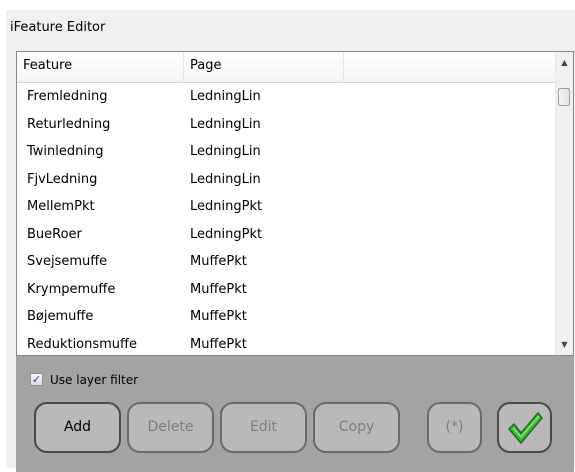 This screenshot has height=472, width=575. I want to click on list-row: BueRoer LedningPkt, so click(286, 235).